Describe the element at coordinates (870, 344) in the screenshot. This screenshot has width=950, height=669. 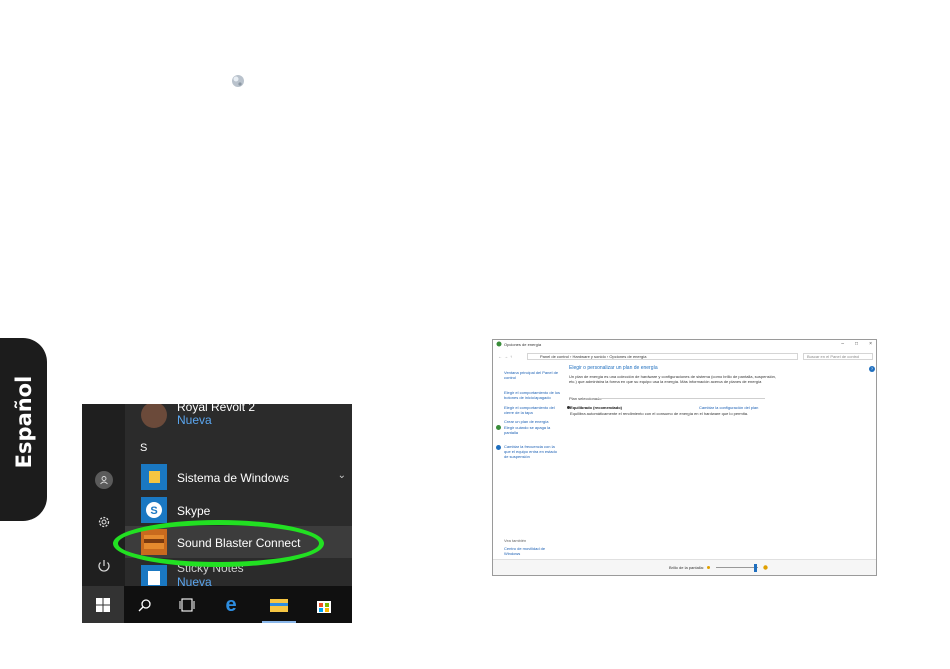
I see `close-icon: ×` at that location.